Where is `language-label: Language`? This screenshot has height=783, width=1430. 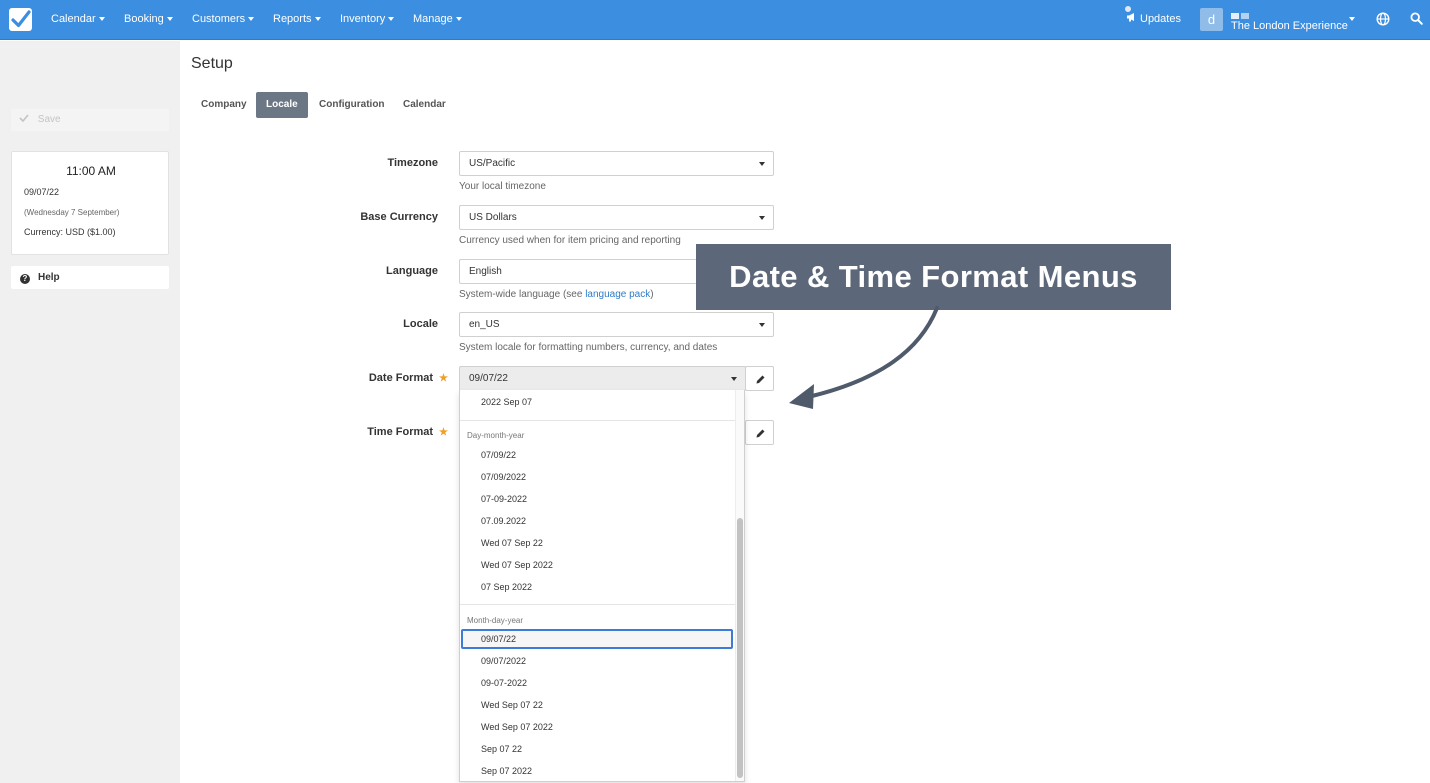
language-label: Language is located at coordinates (412, 271).